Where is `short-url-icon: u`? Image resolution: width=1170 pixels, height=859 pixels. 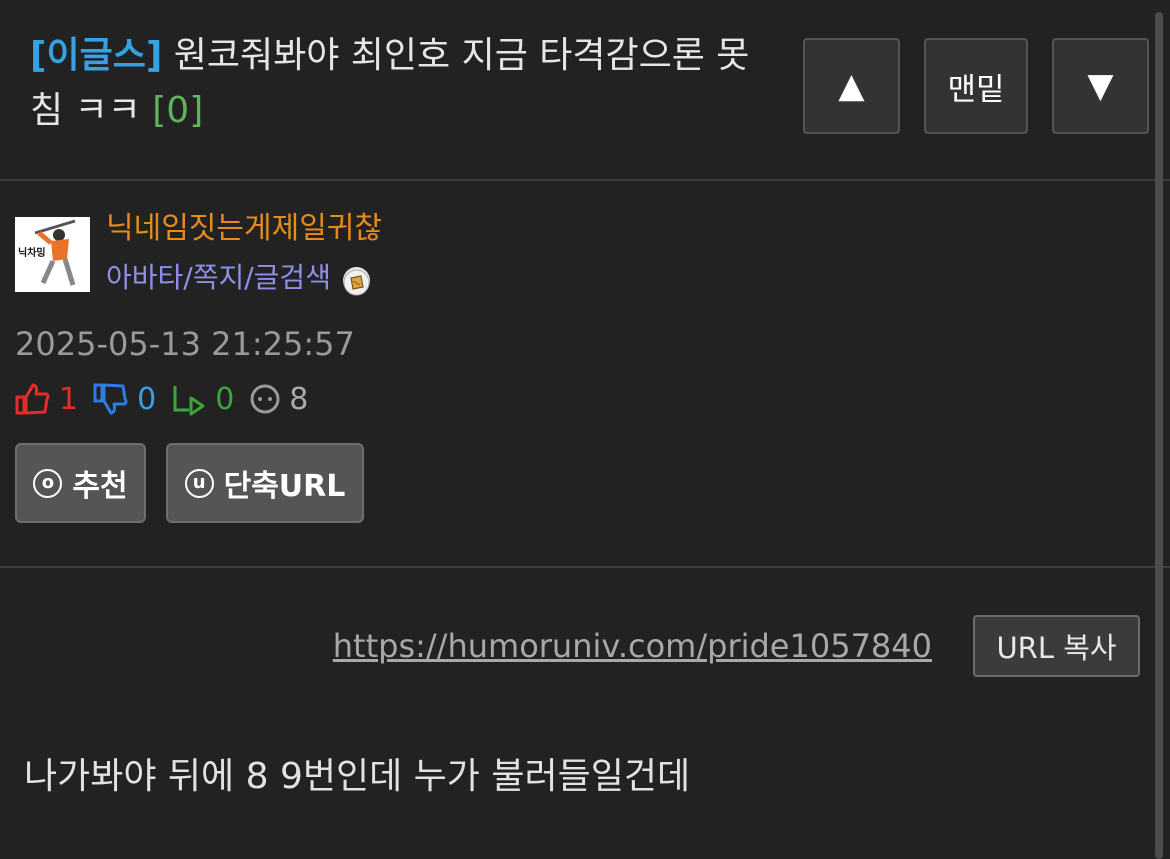 short-url-icon: u is located at coordinates (199, 483).